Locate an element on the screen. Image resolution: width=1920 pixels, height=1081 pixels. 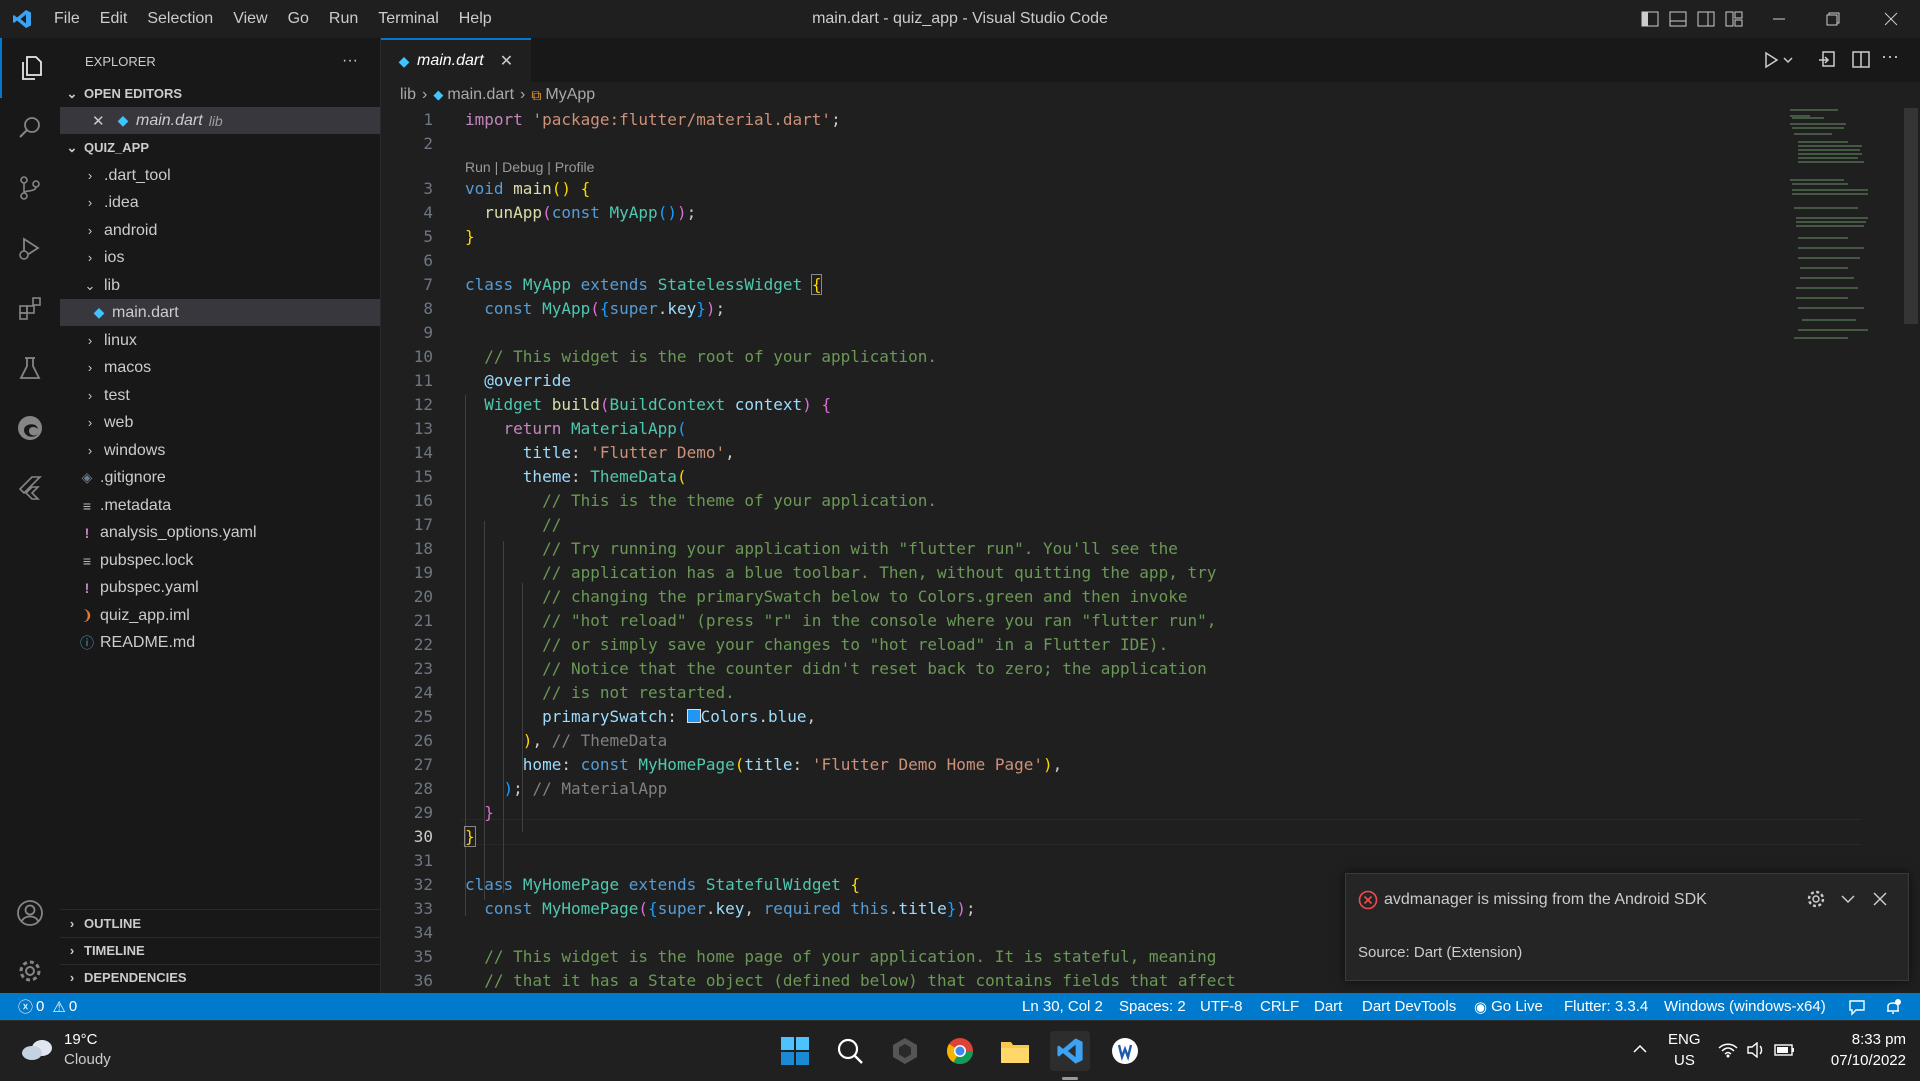
vertical-scrollbar is located at coordinates (1911, 216).